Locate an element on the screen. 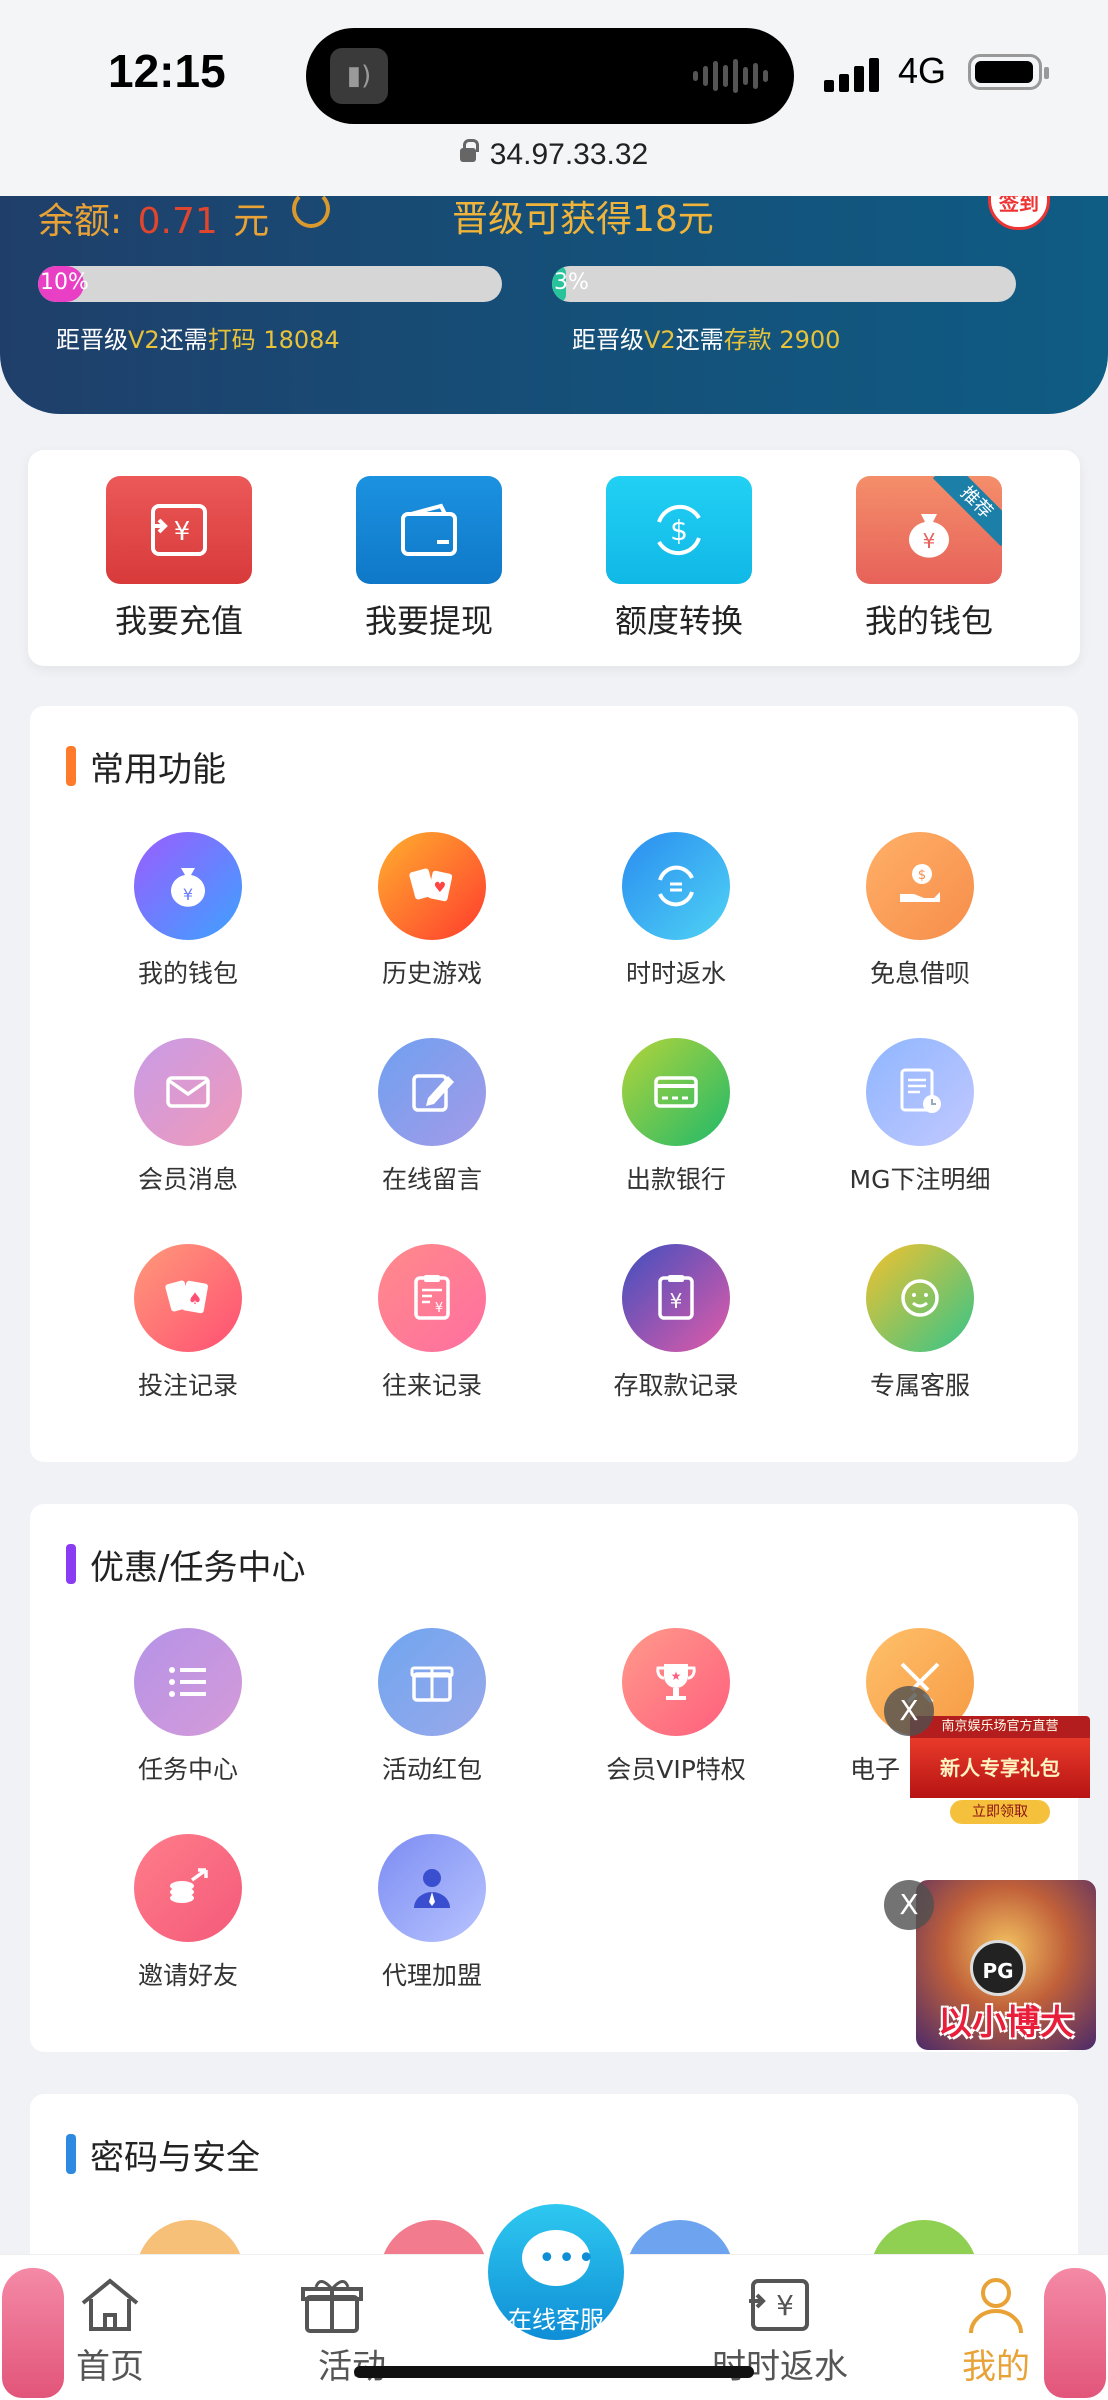 This screenshot has width=1108, height=2400. quick-actions-card: ¥ 我要充值 我要提现 $ 额度转换 ¥ 推荐 我的钱包 is located at coordinates (554, 558).